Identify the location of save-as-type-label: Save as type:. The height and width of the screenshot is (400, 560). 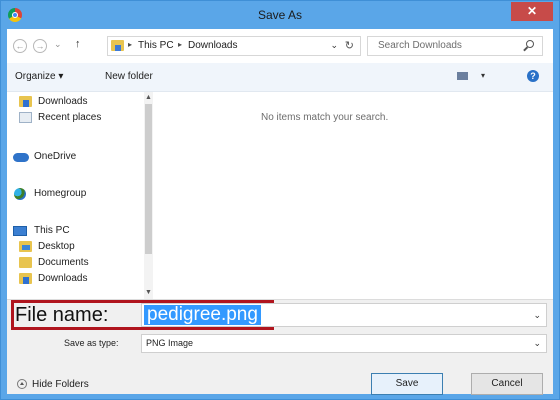
(91, 343).